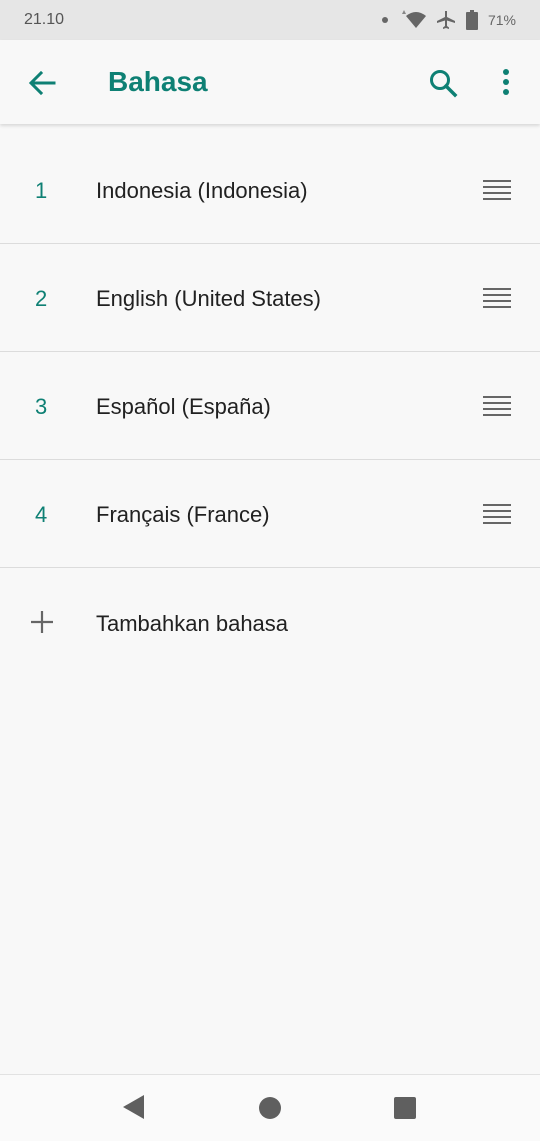  What do you see at coordinates (41, 406) in the screenshot?
I see `language-index: 3` at bounding box center [41, 406].